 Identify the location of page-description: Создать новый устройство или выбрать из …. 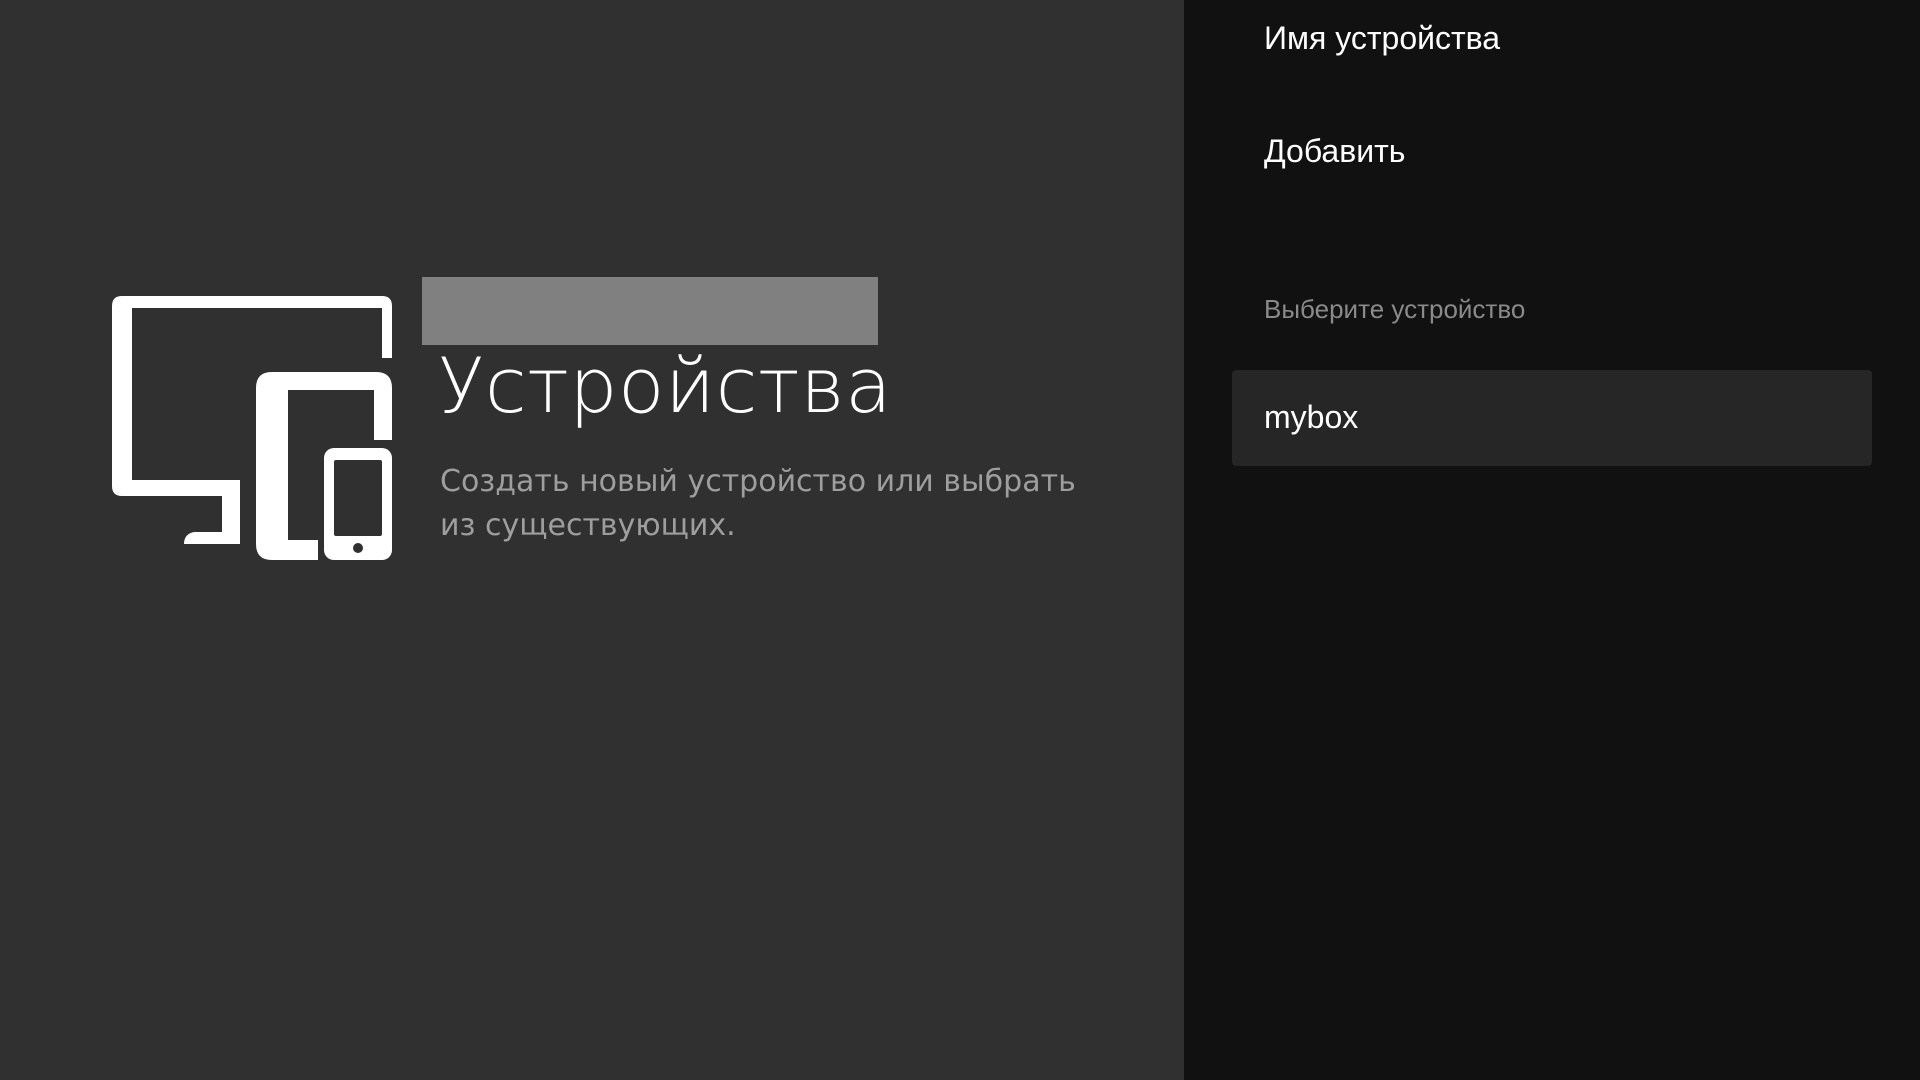
(758, 503).